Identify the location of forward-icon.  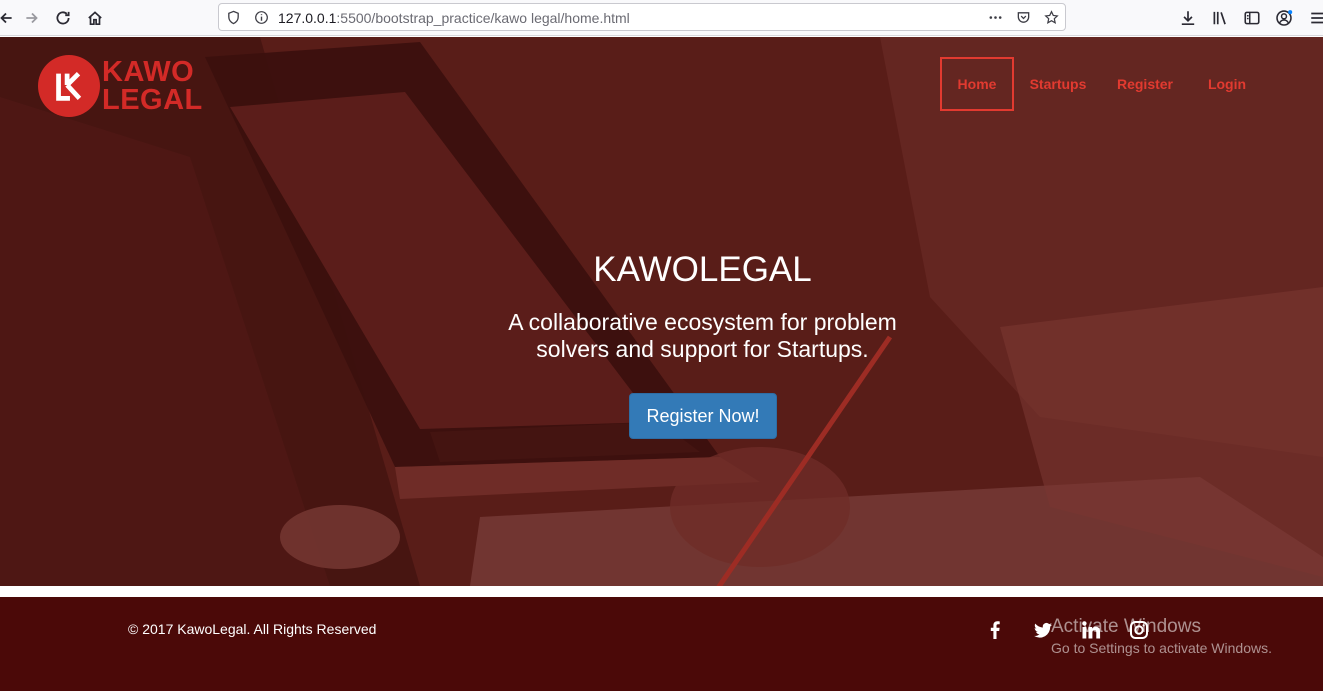
(32, 18).